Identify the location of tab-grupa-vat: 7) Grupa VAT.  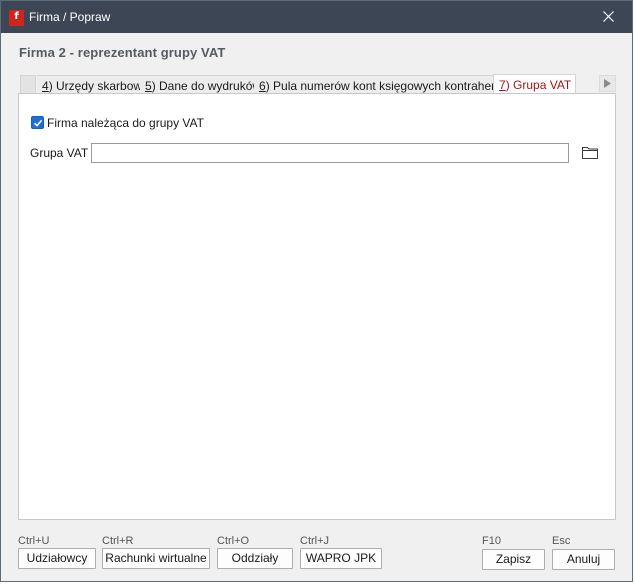
(535, 84).